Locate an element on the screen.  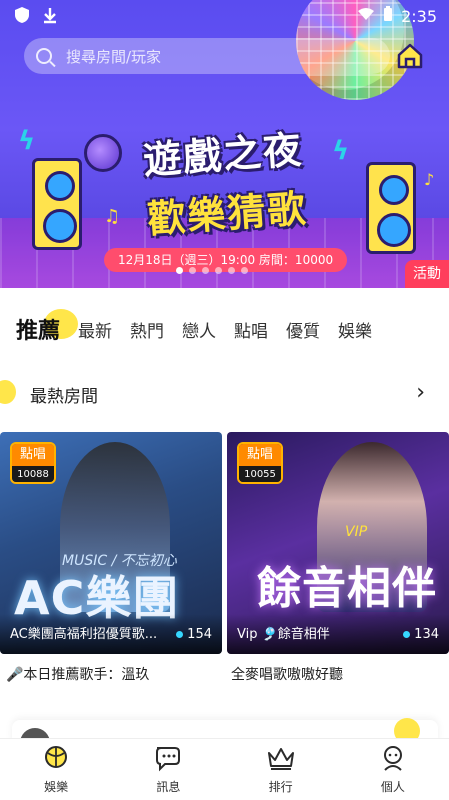
category-tabs: 推薦 最新 熱門 戀人 點唱 優質 娛樂 is located at coordinates (224, 329).